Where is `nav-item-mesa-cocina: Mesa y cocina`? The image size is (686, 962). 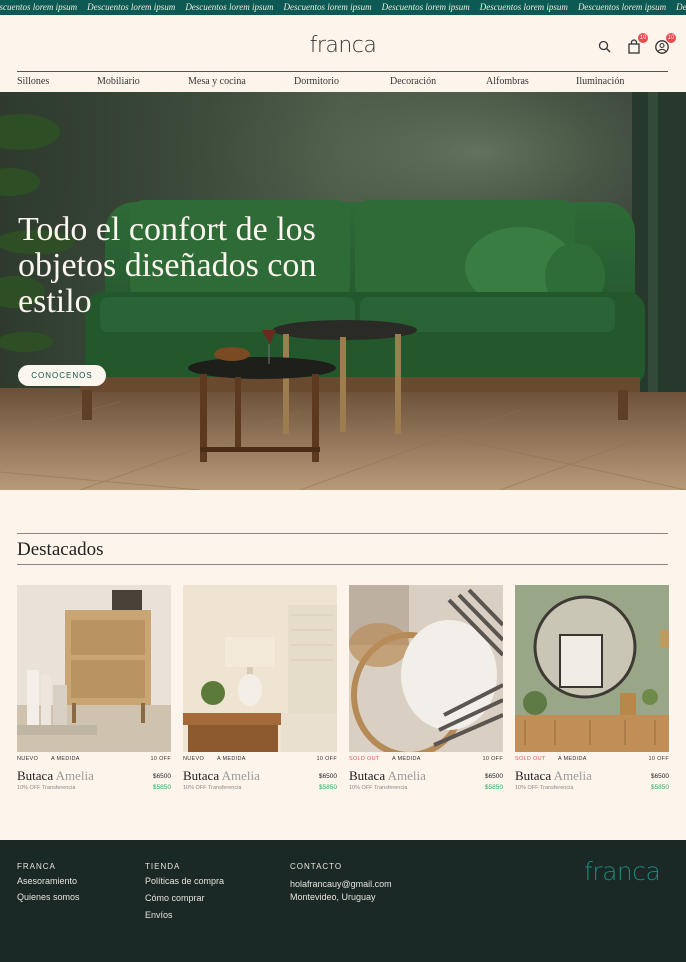 nav-item-mesa-cocina: Mesa y cocina is located at coordinates (217, 81).